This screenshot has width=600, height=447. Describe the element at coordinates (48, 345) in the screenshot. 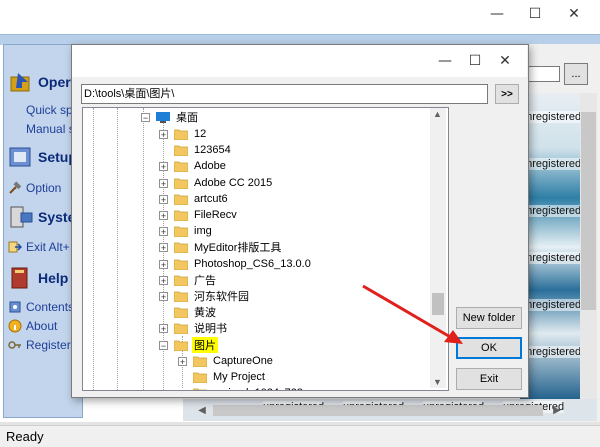

I see `sidebar-link-register-label: Register` at that location.